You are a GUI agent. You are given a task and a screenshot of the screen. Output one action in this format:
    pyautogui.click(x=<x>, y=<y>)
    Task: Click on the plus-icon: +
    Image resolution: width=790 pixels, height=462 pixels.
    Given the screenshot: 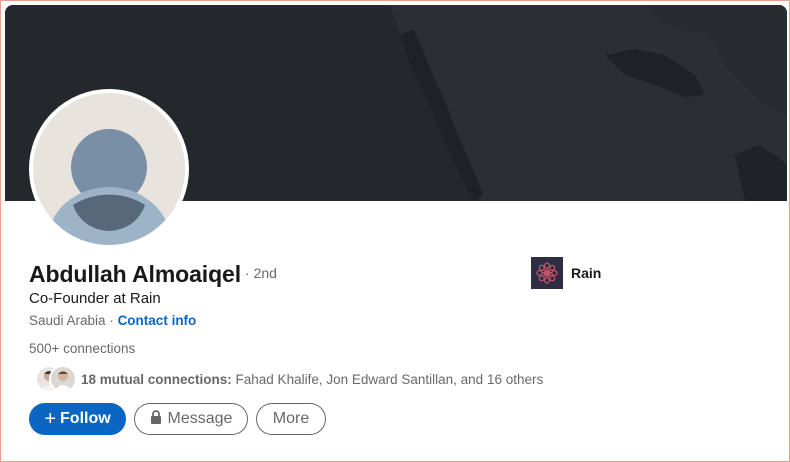 What is the action you would take?
    pyautogui.click(x=50, y=419)
    